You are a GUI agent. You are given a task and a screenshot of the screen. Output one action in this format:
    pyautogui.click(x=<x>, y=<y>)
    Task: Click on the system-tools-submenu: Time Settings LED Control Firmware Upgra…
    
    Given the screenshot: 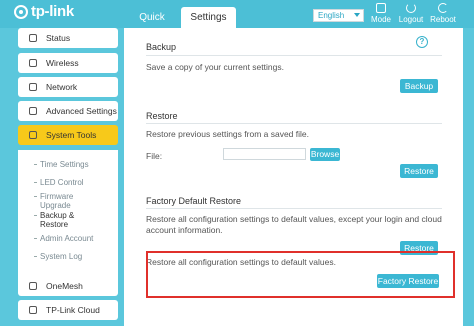 What is the action you would take?
    pyautogui.click(x=68, y=221)
    